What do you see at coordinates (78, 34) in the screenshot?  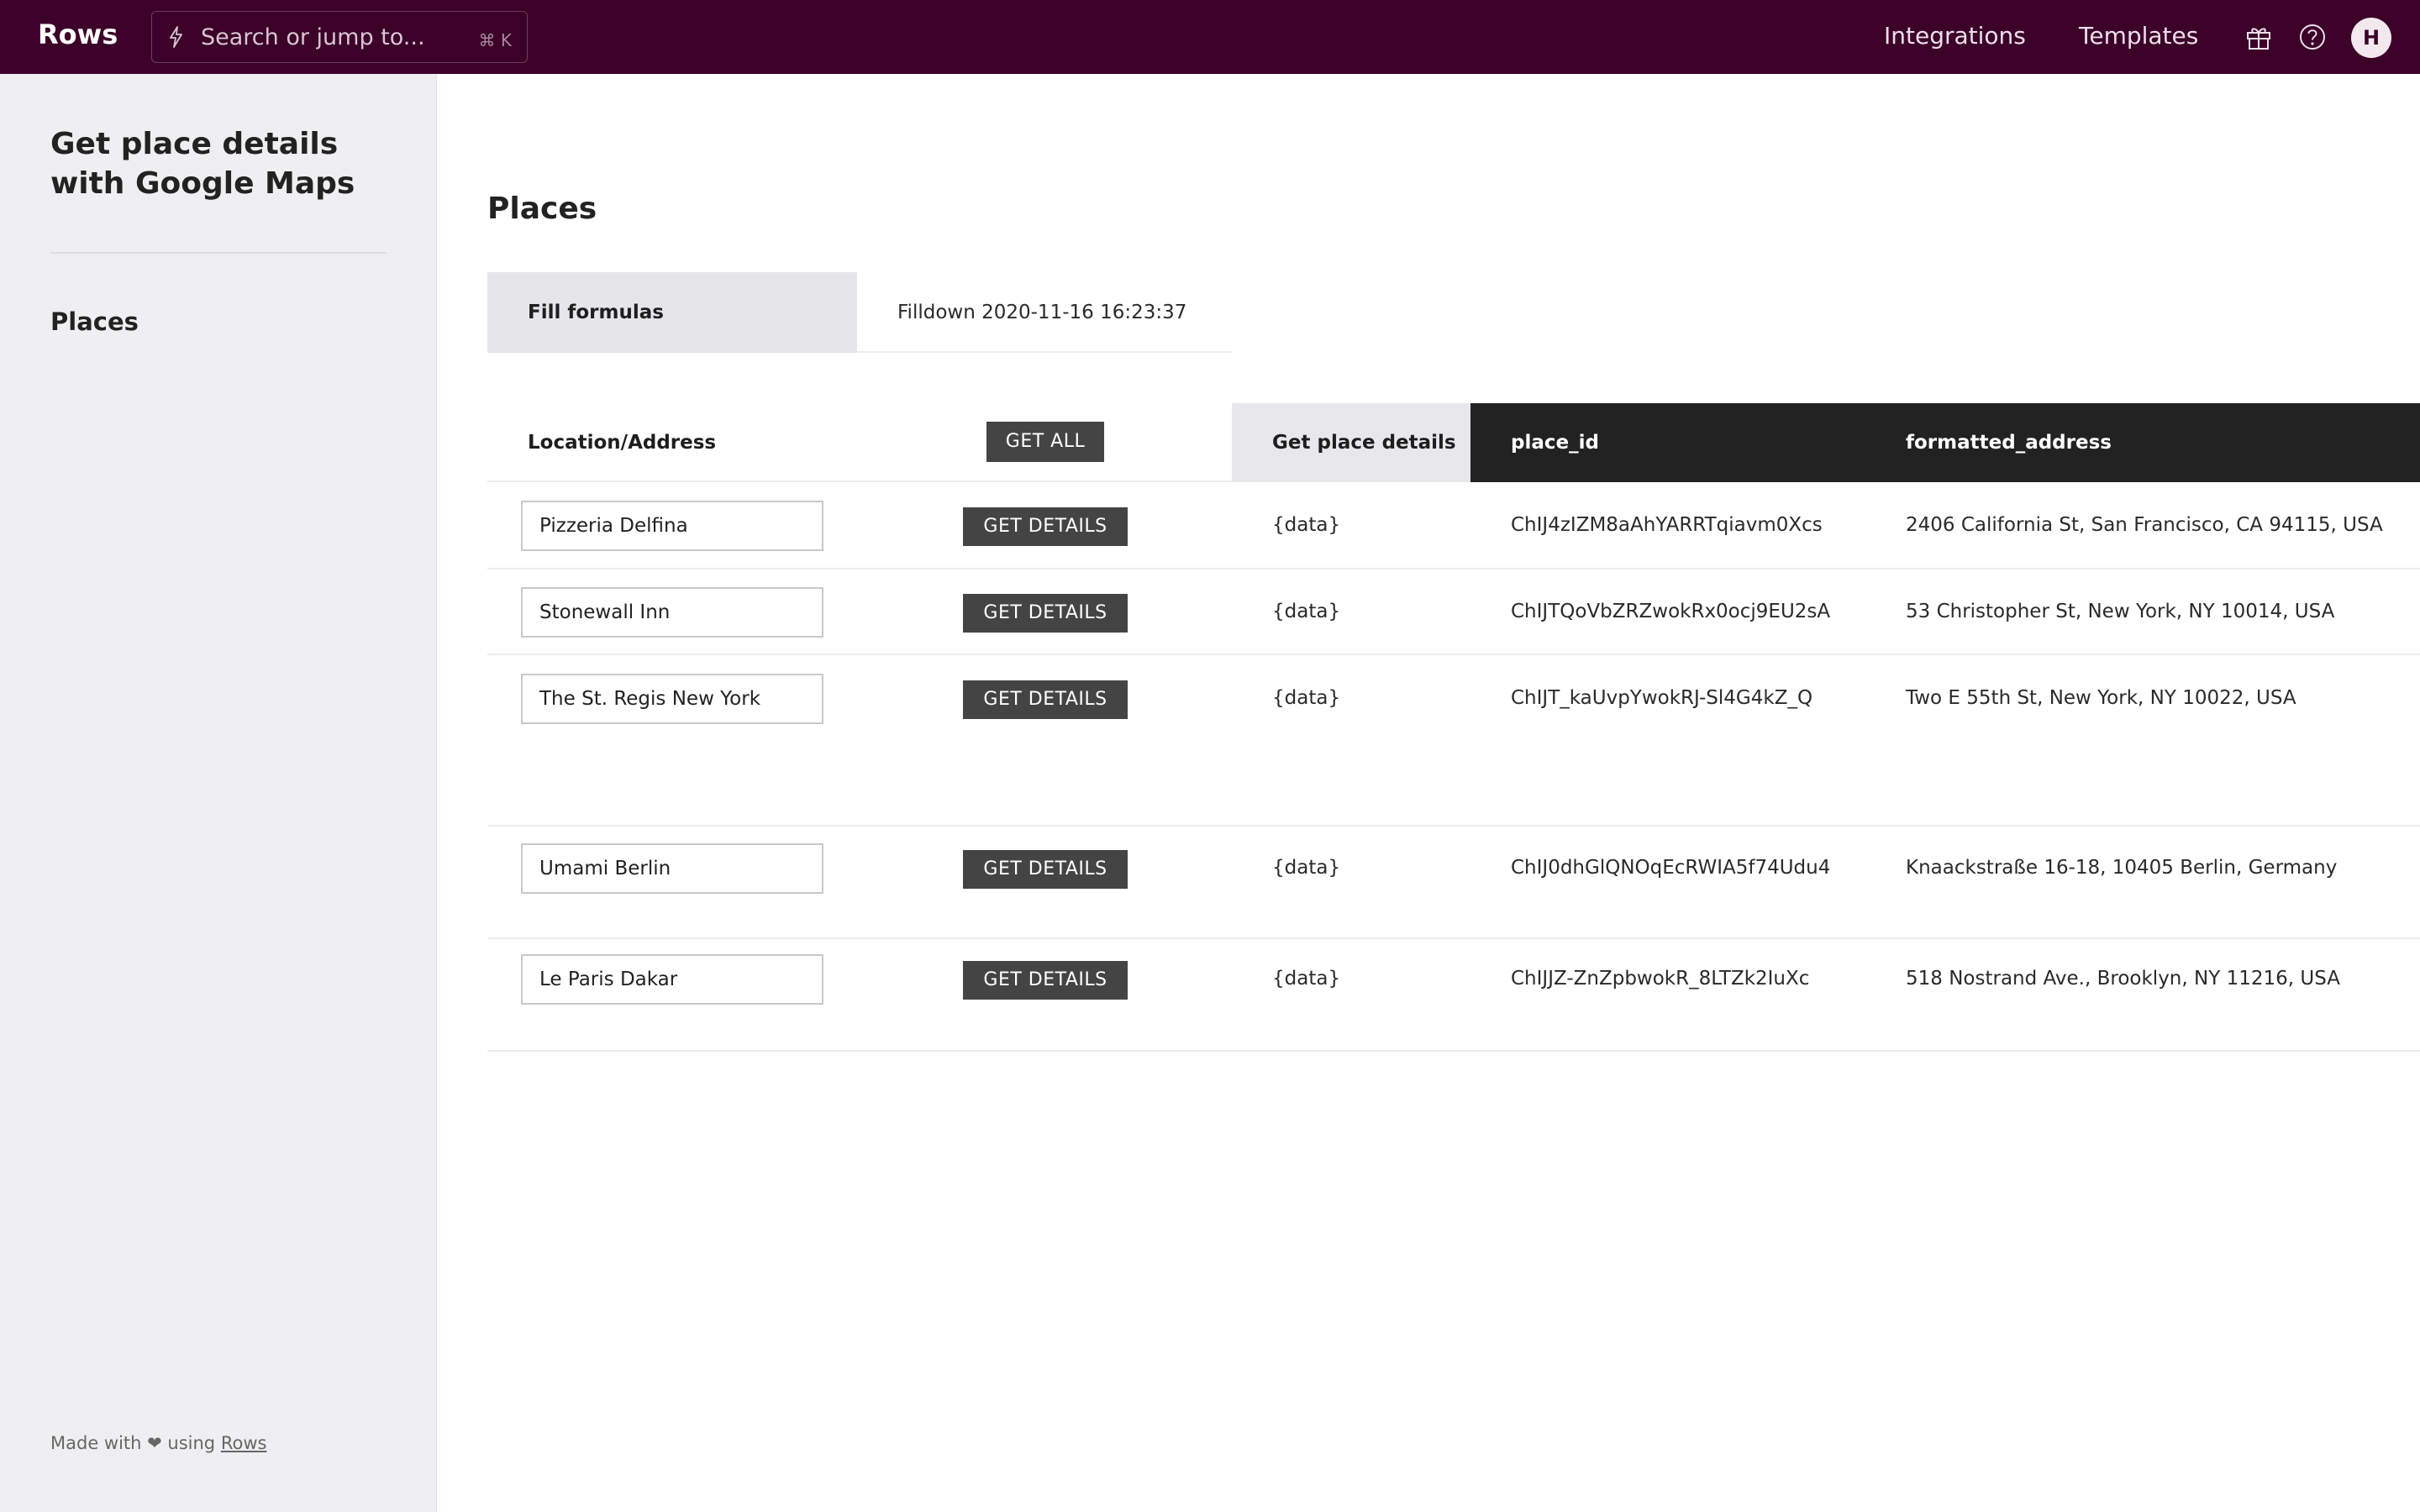 I see `rows-logo: Rows` at bounding box center [78, 34].